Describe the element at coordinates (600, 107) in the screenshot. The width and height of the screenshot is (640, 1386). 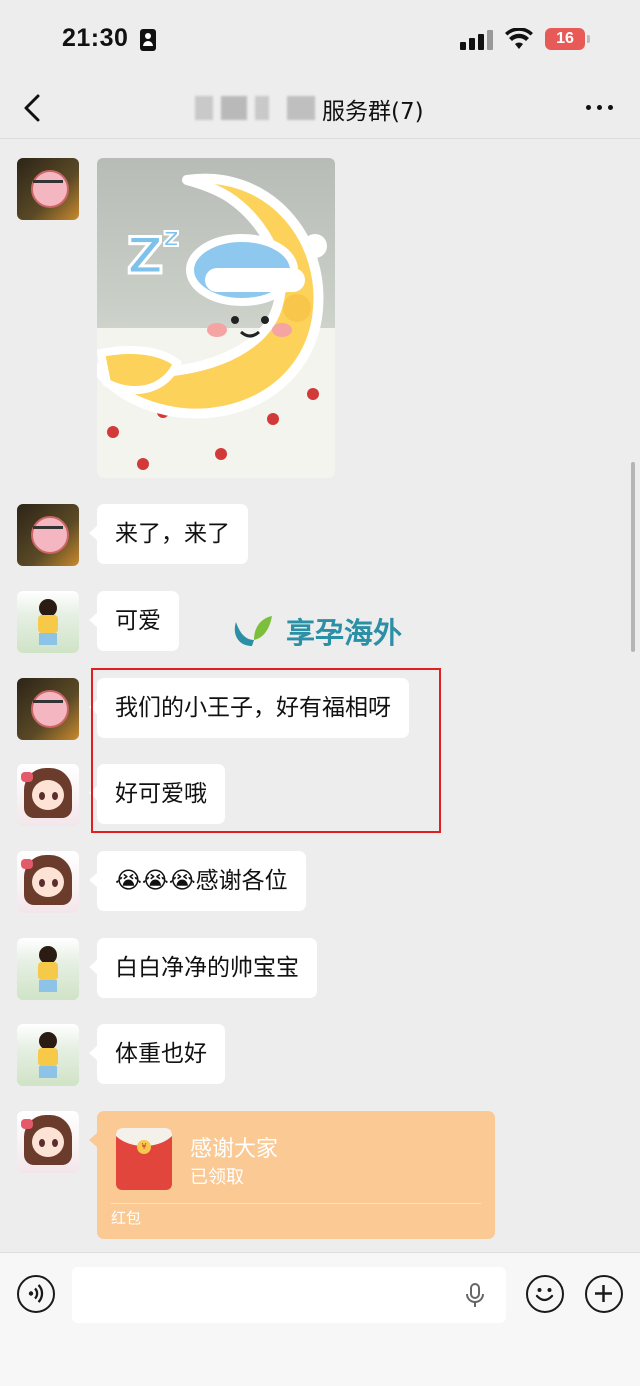
I see `more-icon` at that location.